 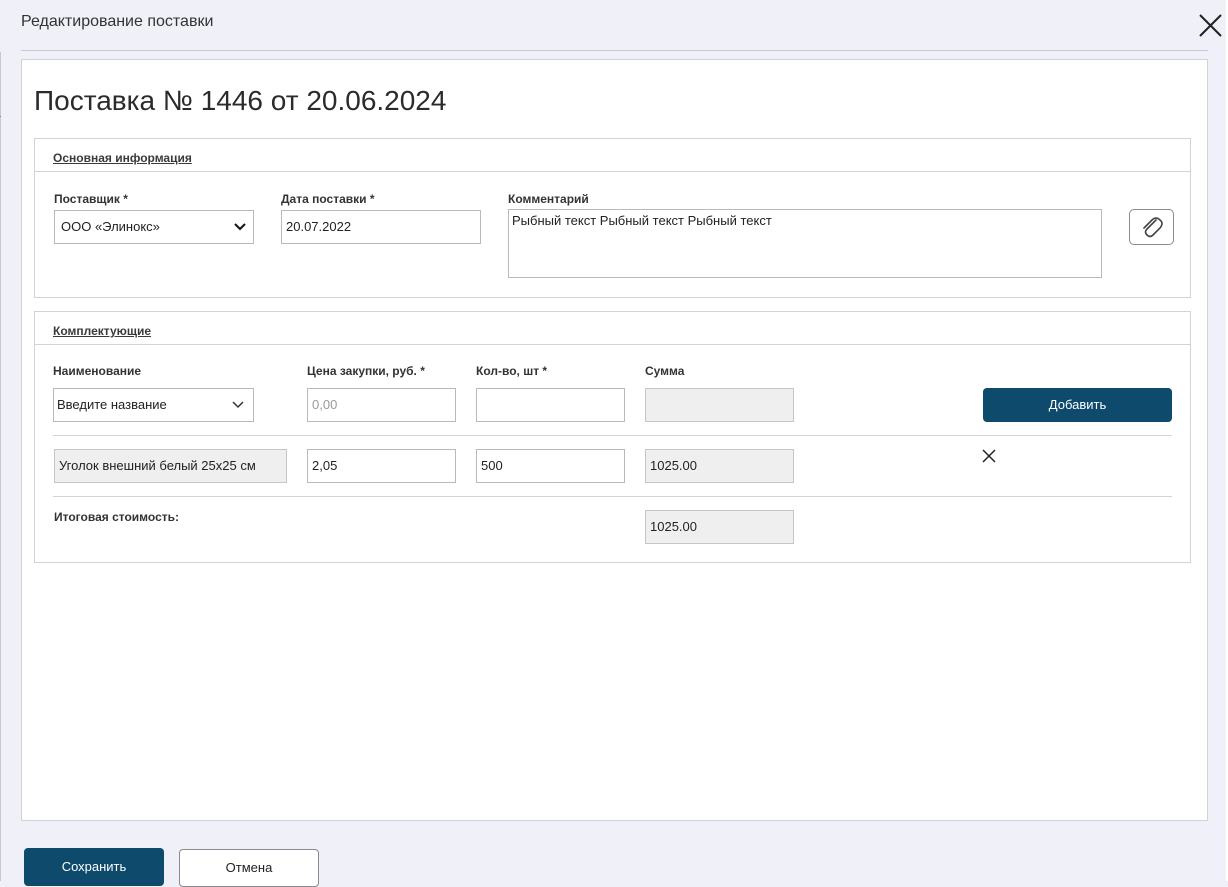 I want to click on row-name-field: Уголок внешний белый 25х25 см, so click(x=170, y=466).